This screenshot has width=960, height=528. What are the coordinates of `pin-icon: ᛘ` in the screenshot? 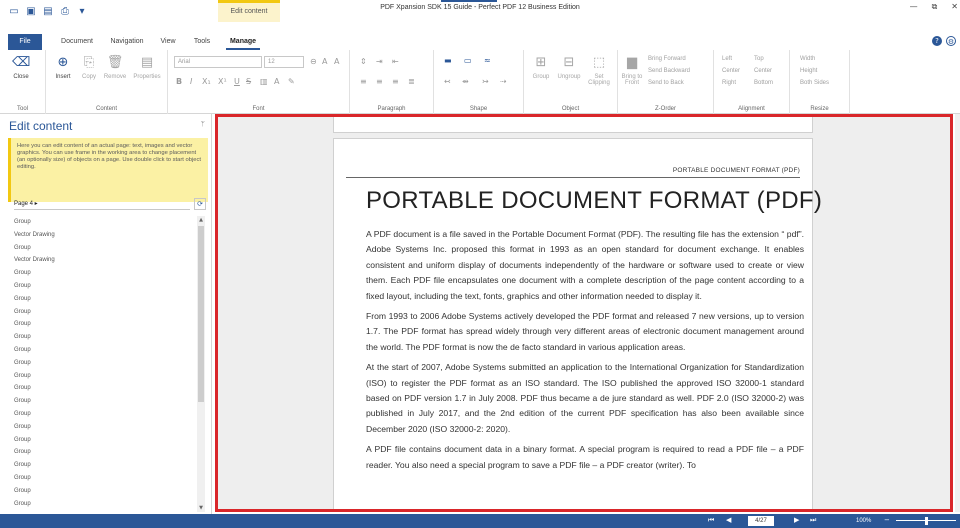 It's located at (203, 124).